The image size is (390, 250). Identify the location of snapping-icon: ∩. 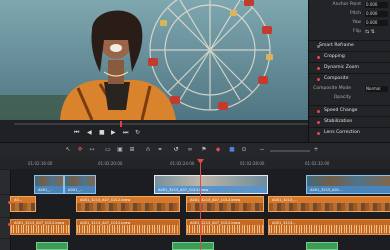
(148, 150).